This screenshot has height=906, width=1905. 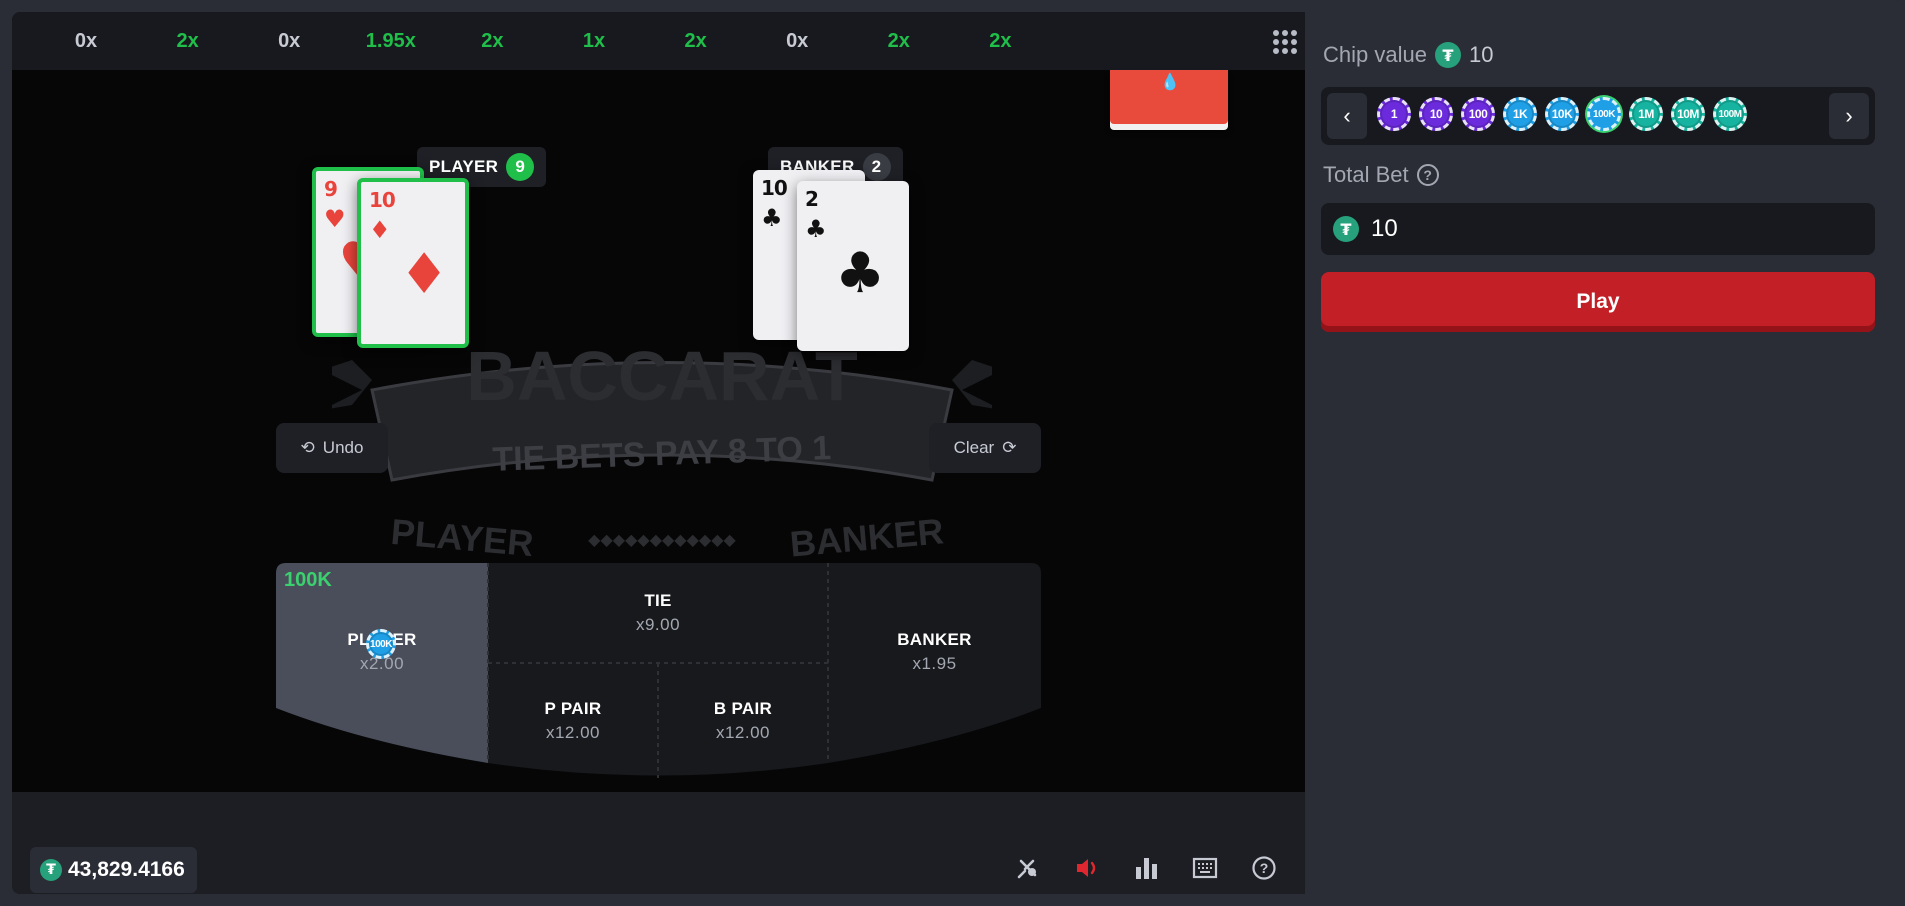 I want to click on bet-b-pair-label: B PAIR, so click(x=743, y=708).